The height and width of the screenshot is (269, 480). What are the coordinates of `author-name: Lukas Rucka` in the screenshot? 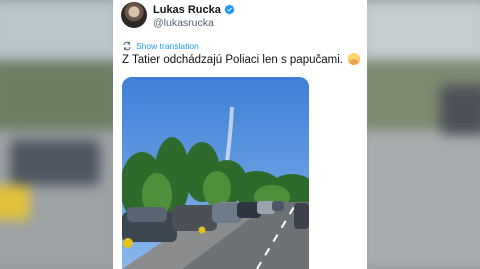 It's located at (187, 10).